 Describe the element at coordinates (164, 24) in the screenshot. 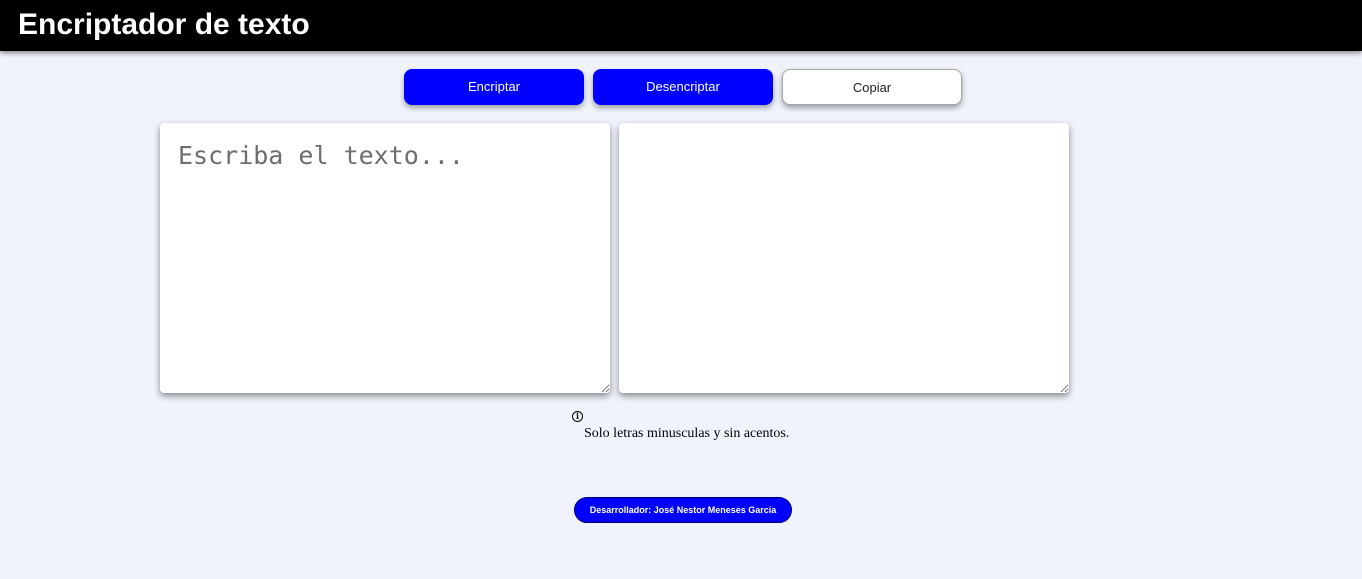

I see `app-title: Encriptador de texto` at that location.